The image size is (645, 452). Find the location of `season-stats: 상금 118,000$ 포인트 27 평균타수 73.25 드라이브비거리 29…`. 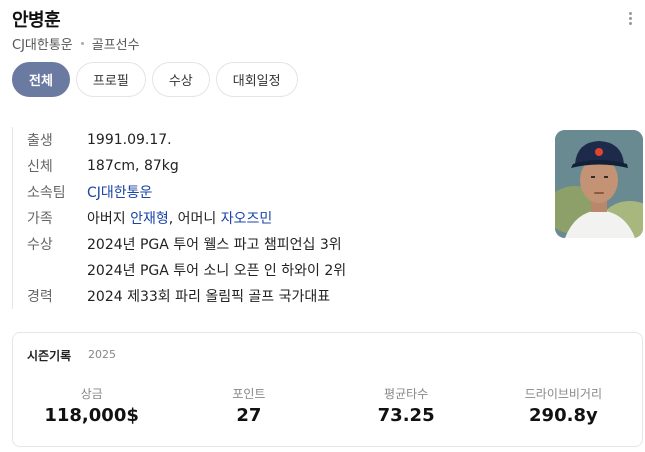

season-stats: 상금 118,000$ 포인트 27 평균타수 73.25 드라이브비거리 29… is located at coordinates (327, 405).